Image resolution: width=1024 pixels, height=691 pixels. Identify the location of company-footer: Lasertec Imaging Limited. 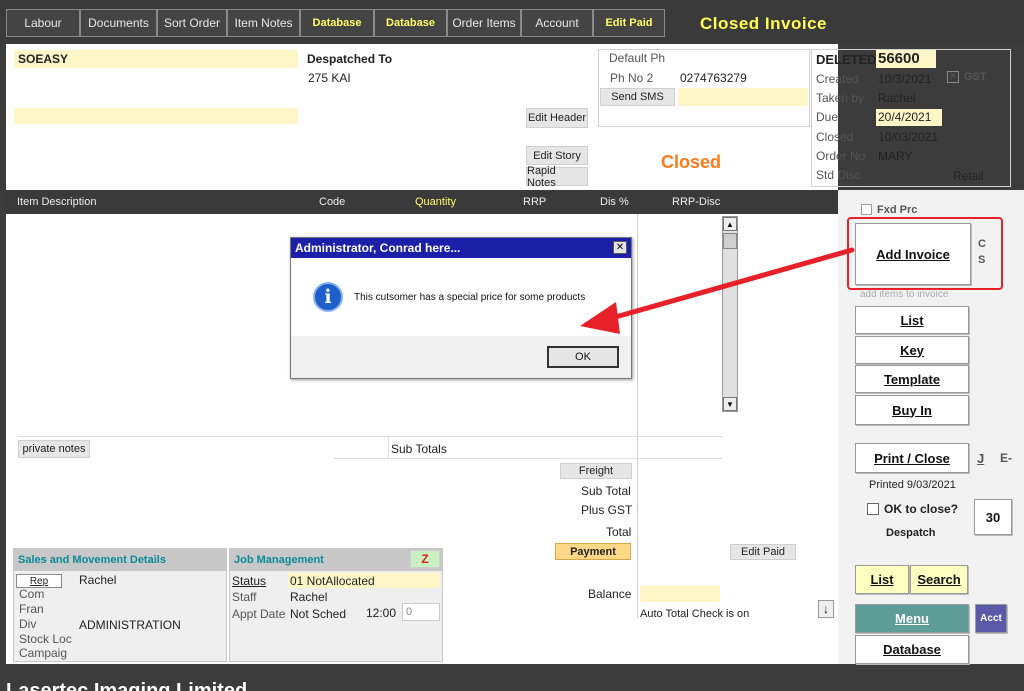
(127, 685).